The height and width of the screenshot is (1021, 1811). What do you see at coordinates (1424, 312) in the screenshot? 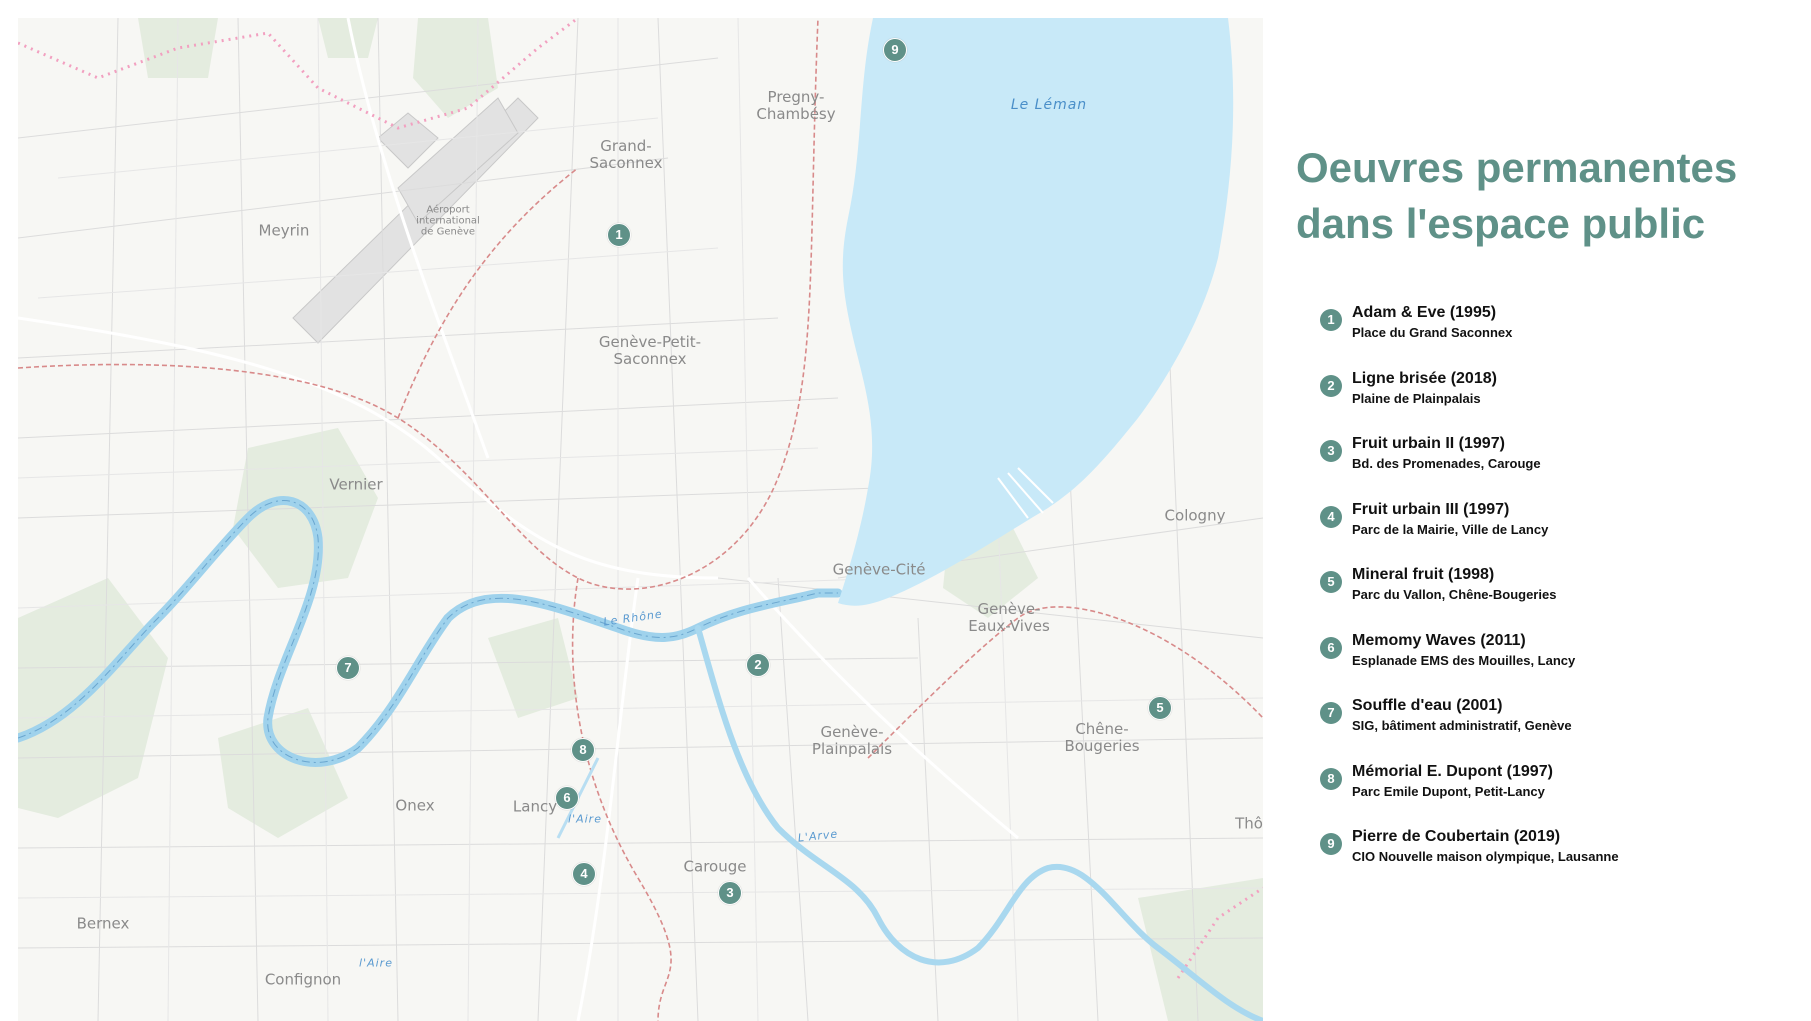
I see `legend-entry-title: Adam & Eve (1995)` at bounding box center [1424, 312].